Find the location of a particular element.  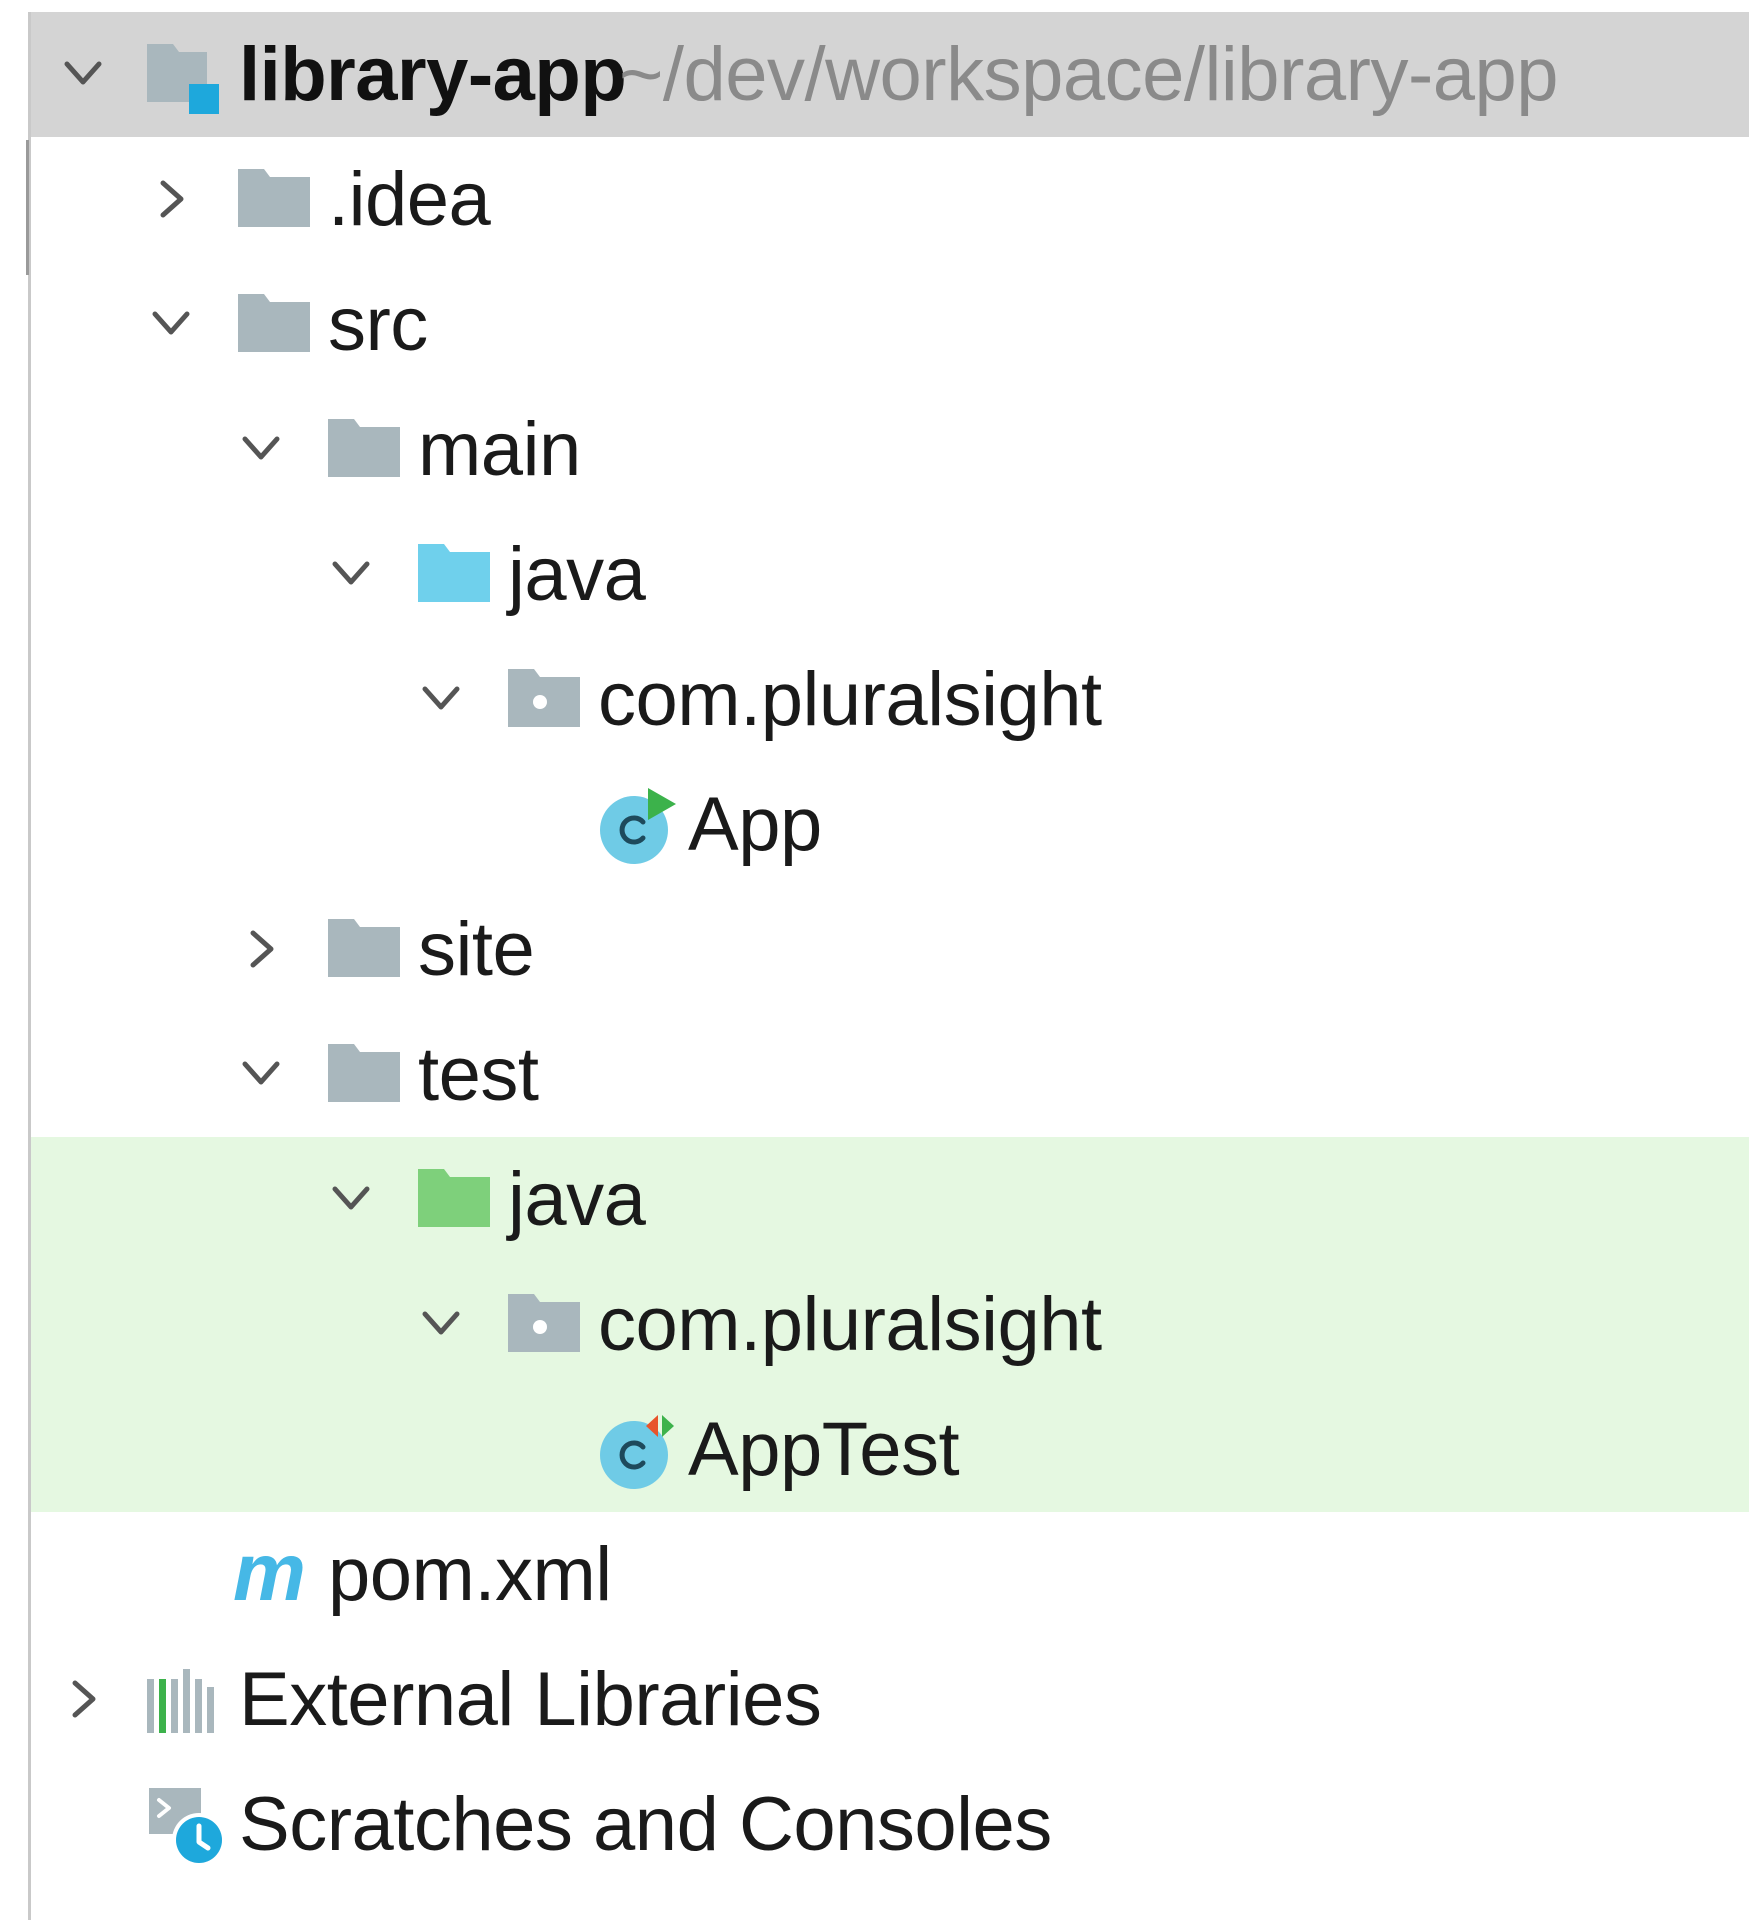

runnable-class-icon is located at coordinates (638, 828).